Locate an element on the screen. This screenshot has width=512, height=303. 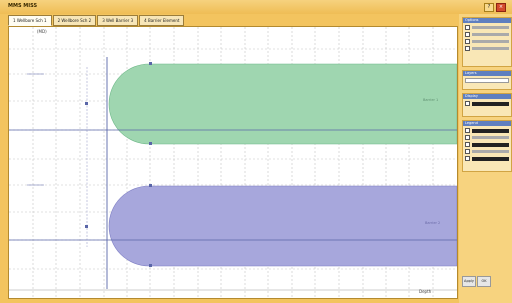
layers-panel-header: Layers is located at coordinates (487, 73).